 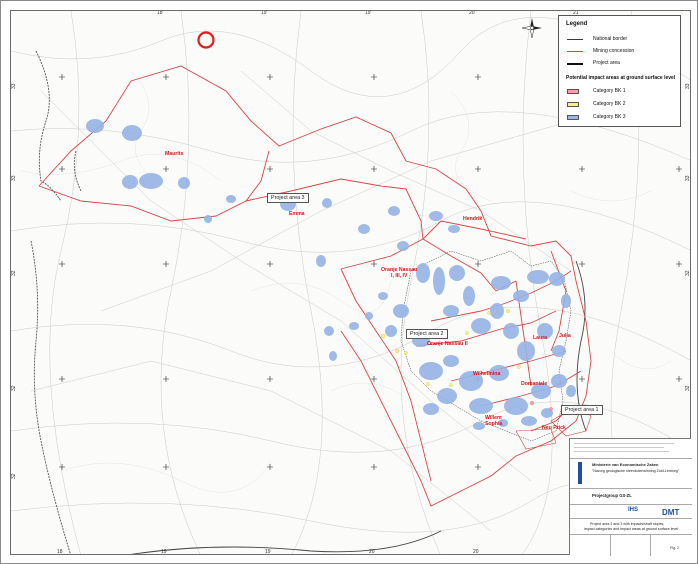 I want to click on highlight-circle, so click(x=206, y=40).